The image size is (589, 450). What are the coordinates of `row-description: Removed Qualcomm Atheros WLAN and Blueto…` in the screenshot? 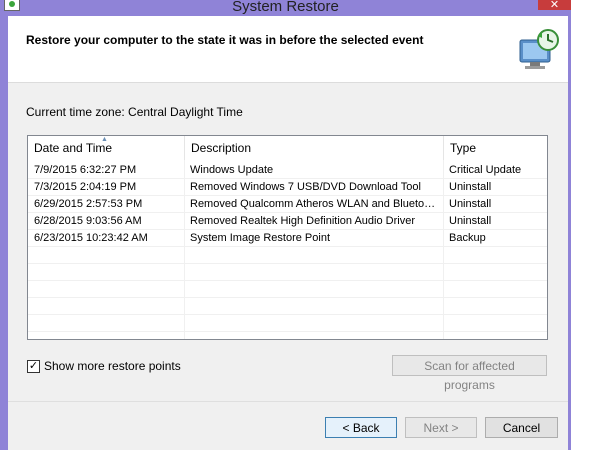 It's located at (315, 204).